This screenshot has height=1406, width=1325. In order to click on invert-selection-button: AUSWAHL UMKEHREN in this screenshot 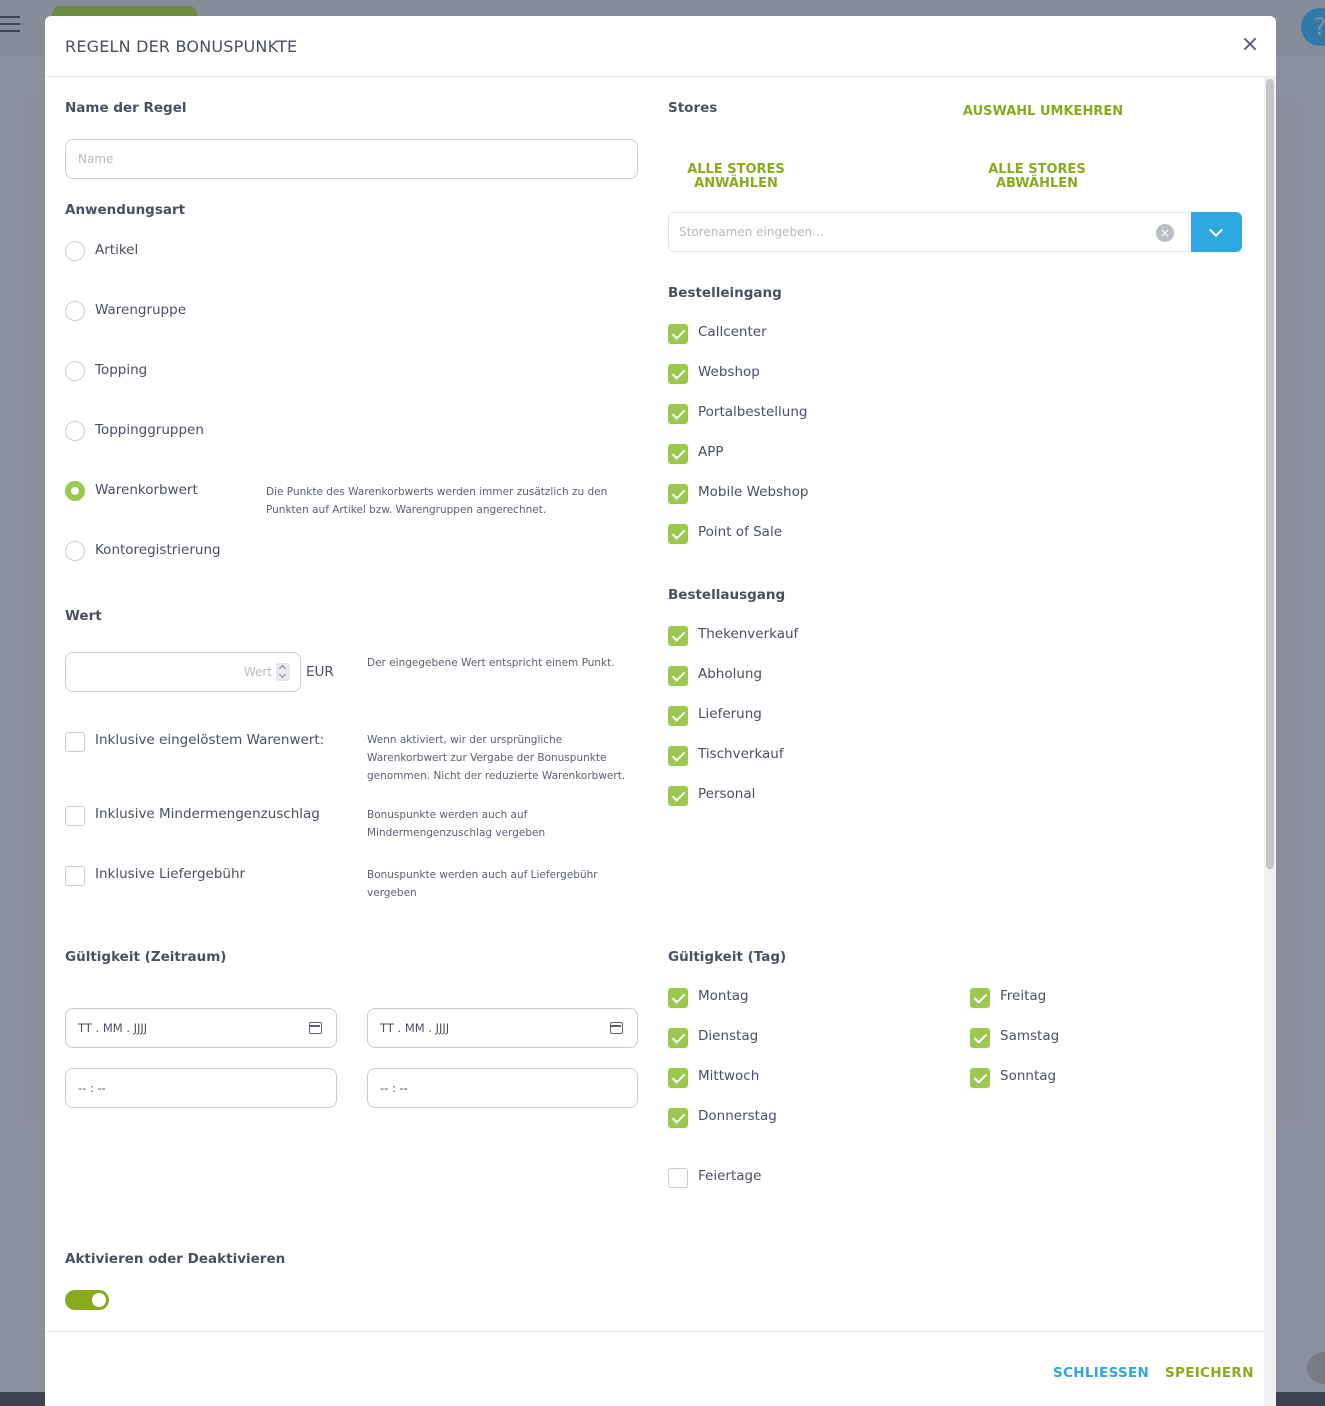, I will do `click(1043, 112)`.